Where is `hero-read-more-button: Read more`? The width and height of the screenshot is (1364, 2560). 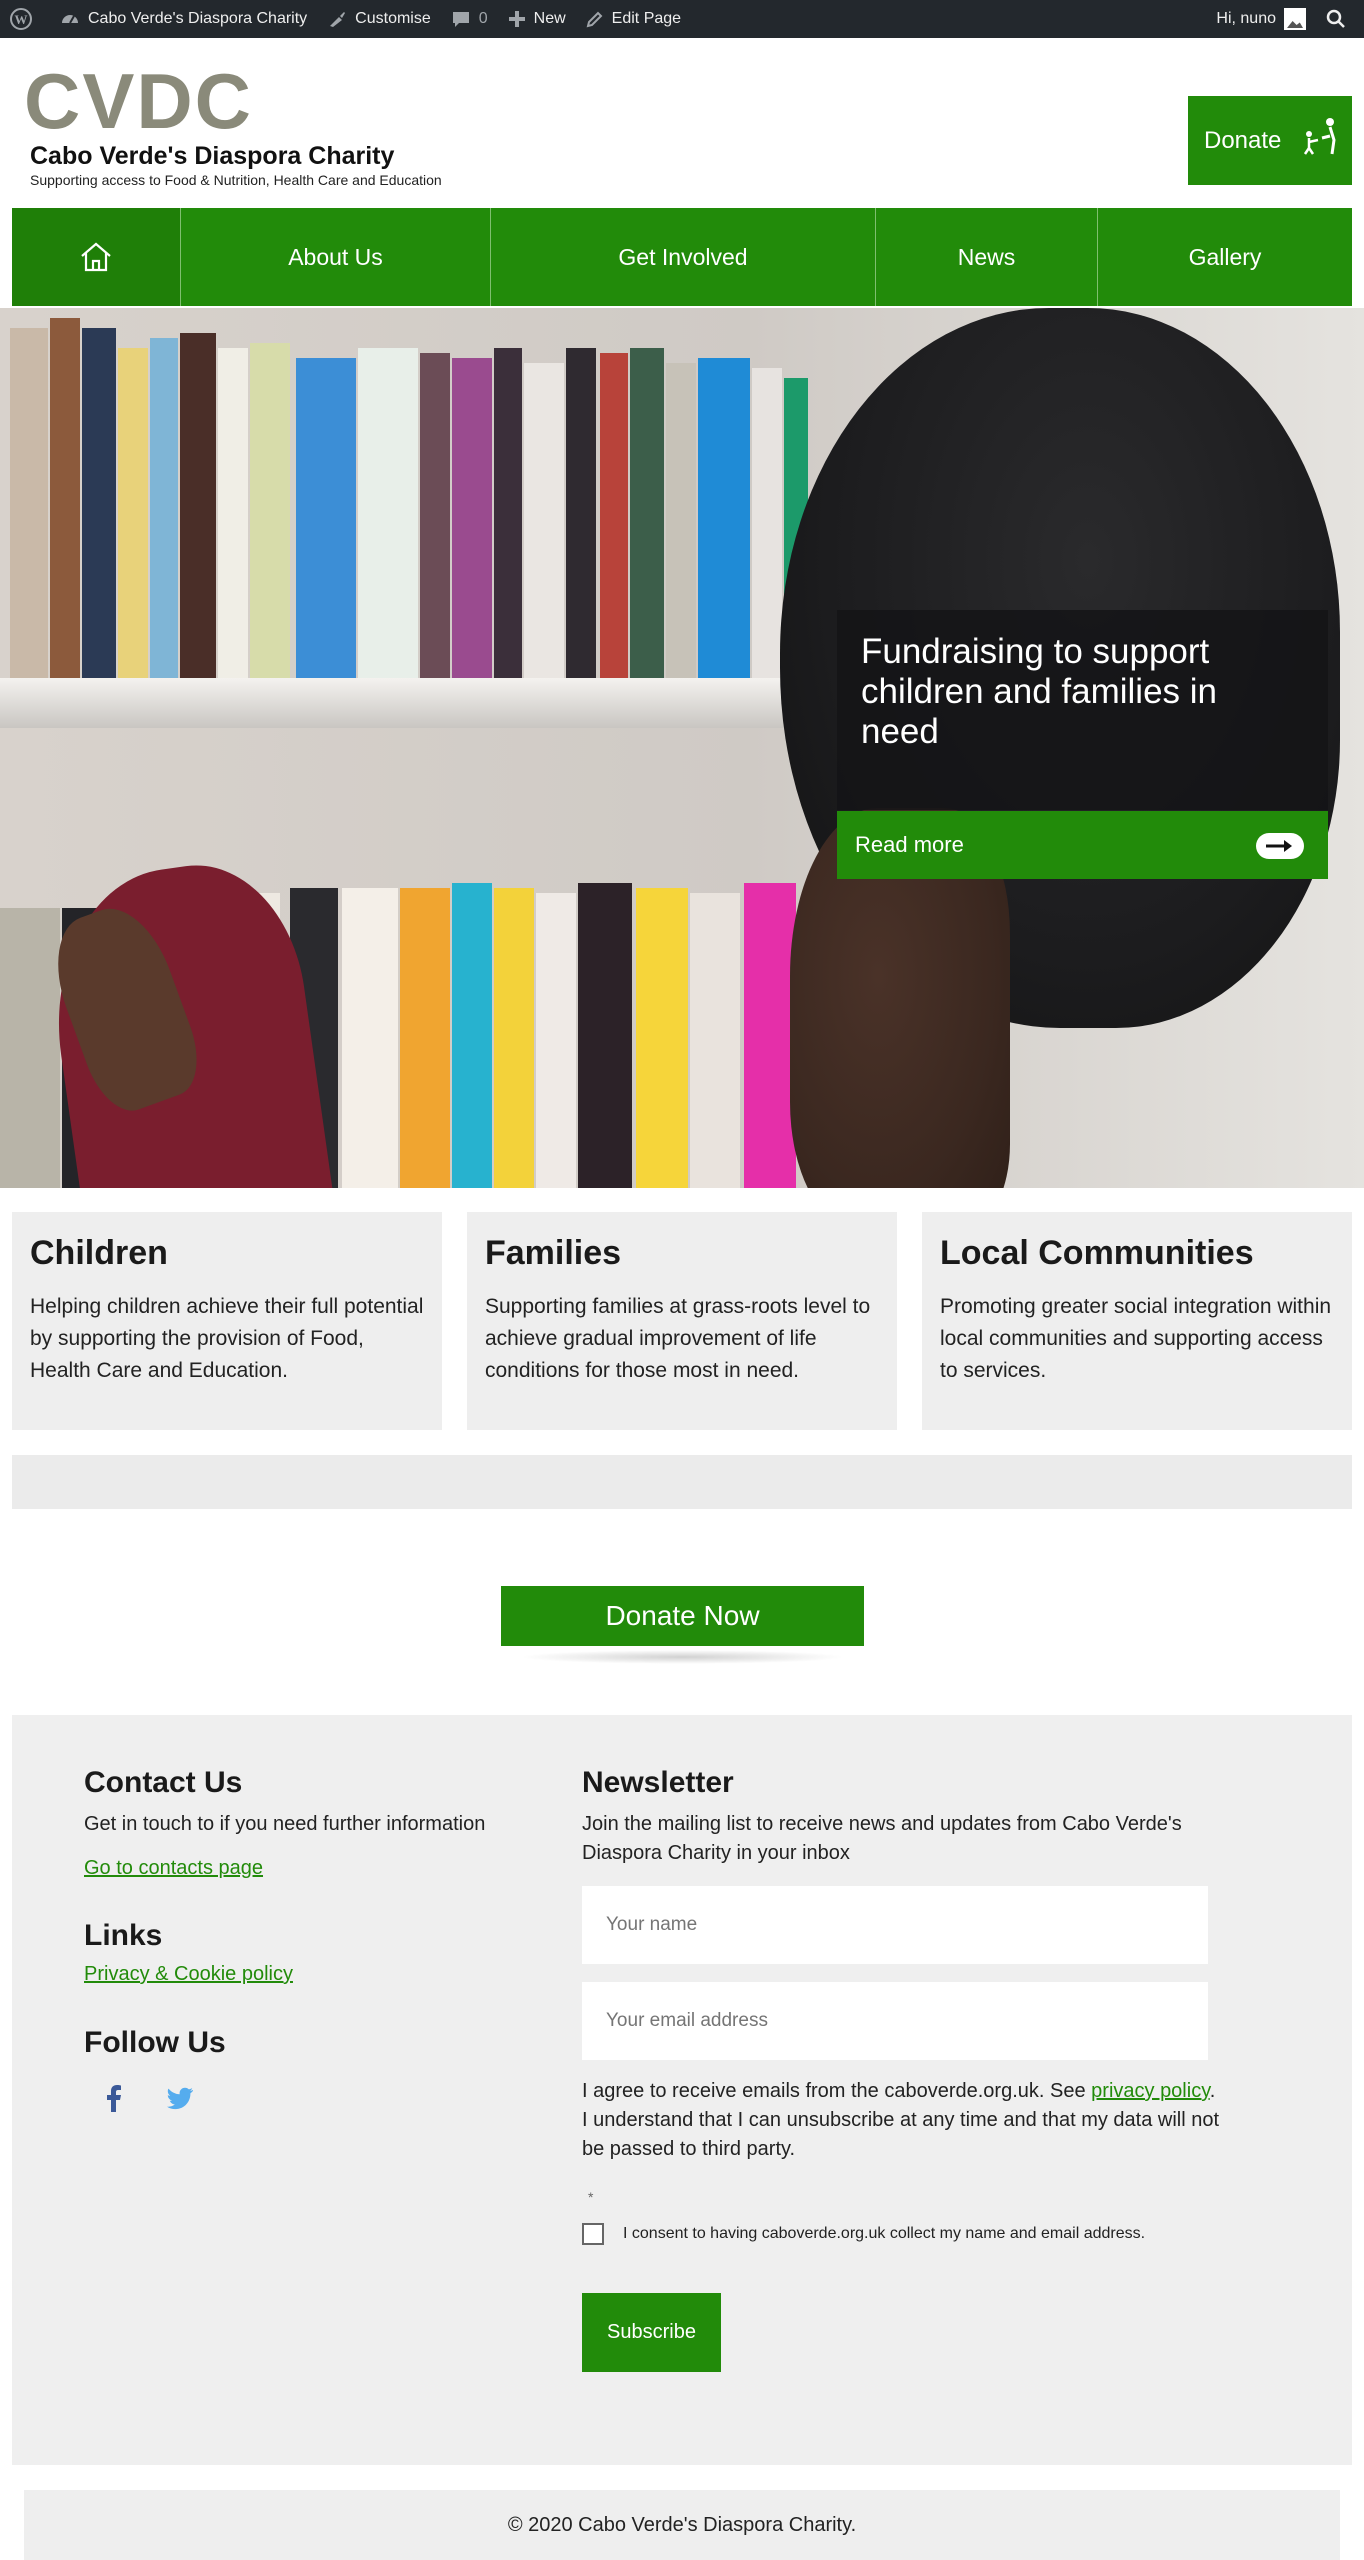
hero-read-more-button: Read more is located at coordinates (1082, 845).